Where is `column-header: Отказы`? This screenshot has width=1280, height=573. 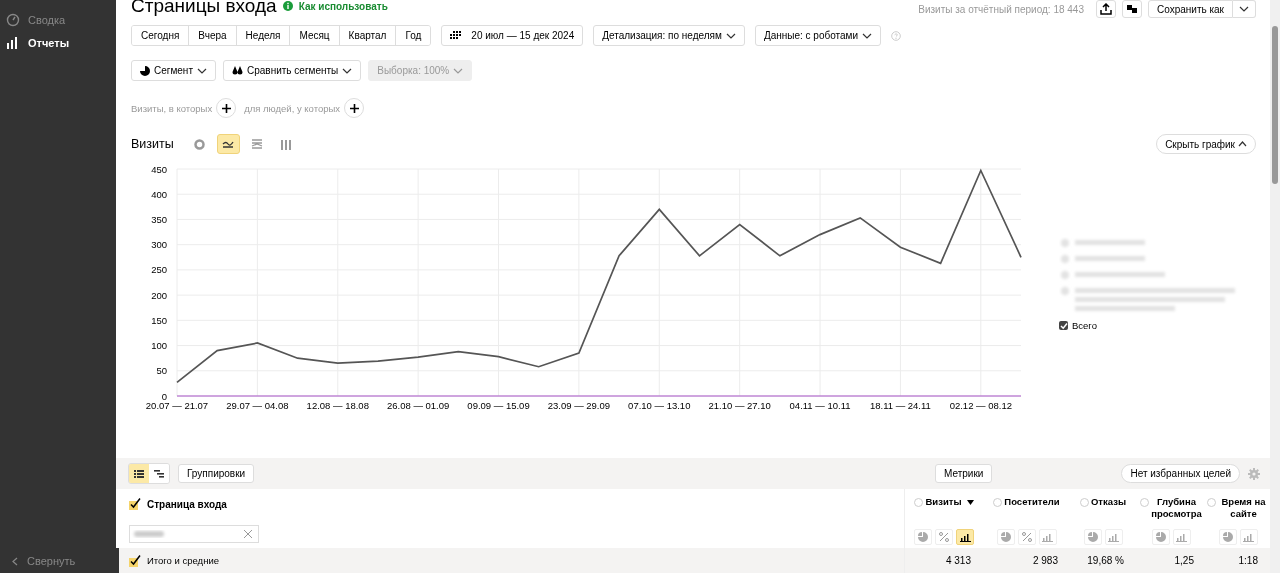
column-header: Отказы is located at coordinates (1108, 502).